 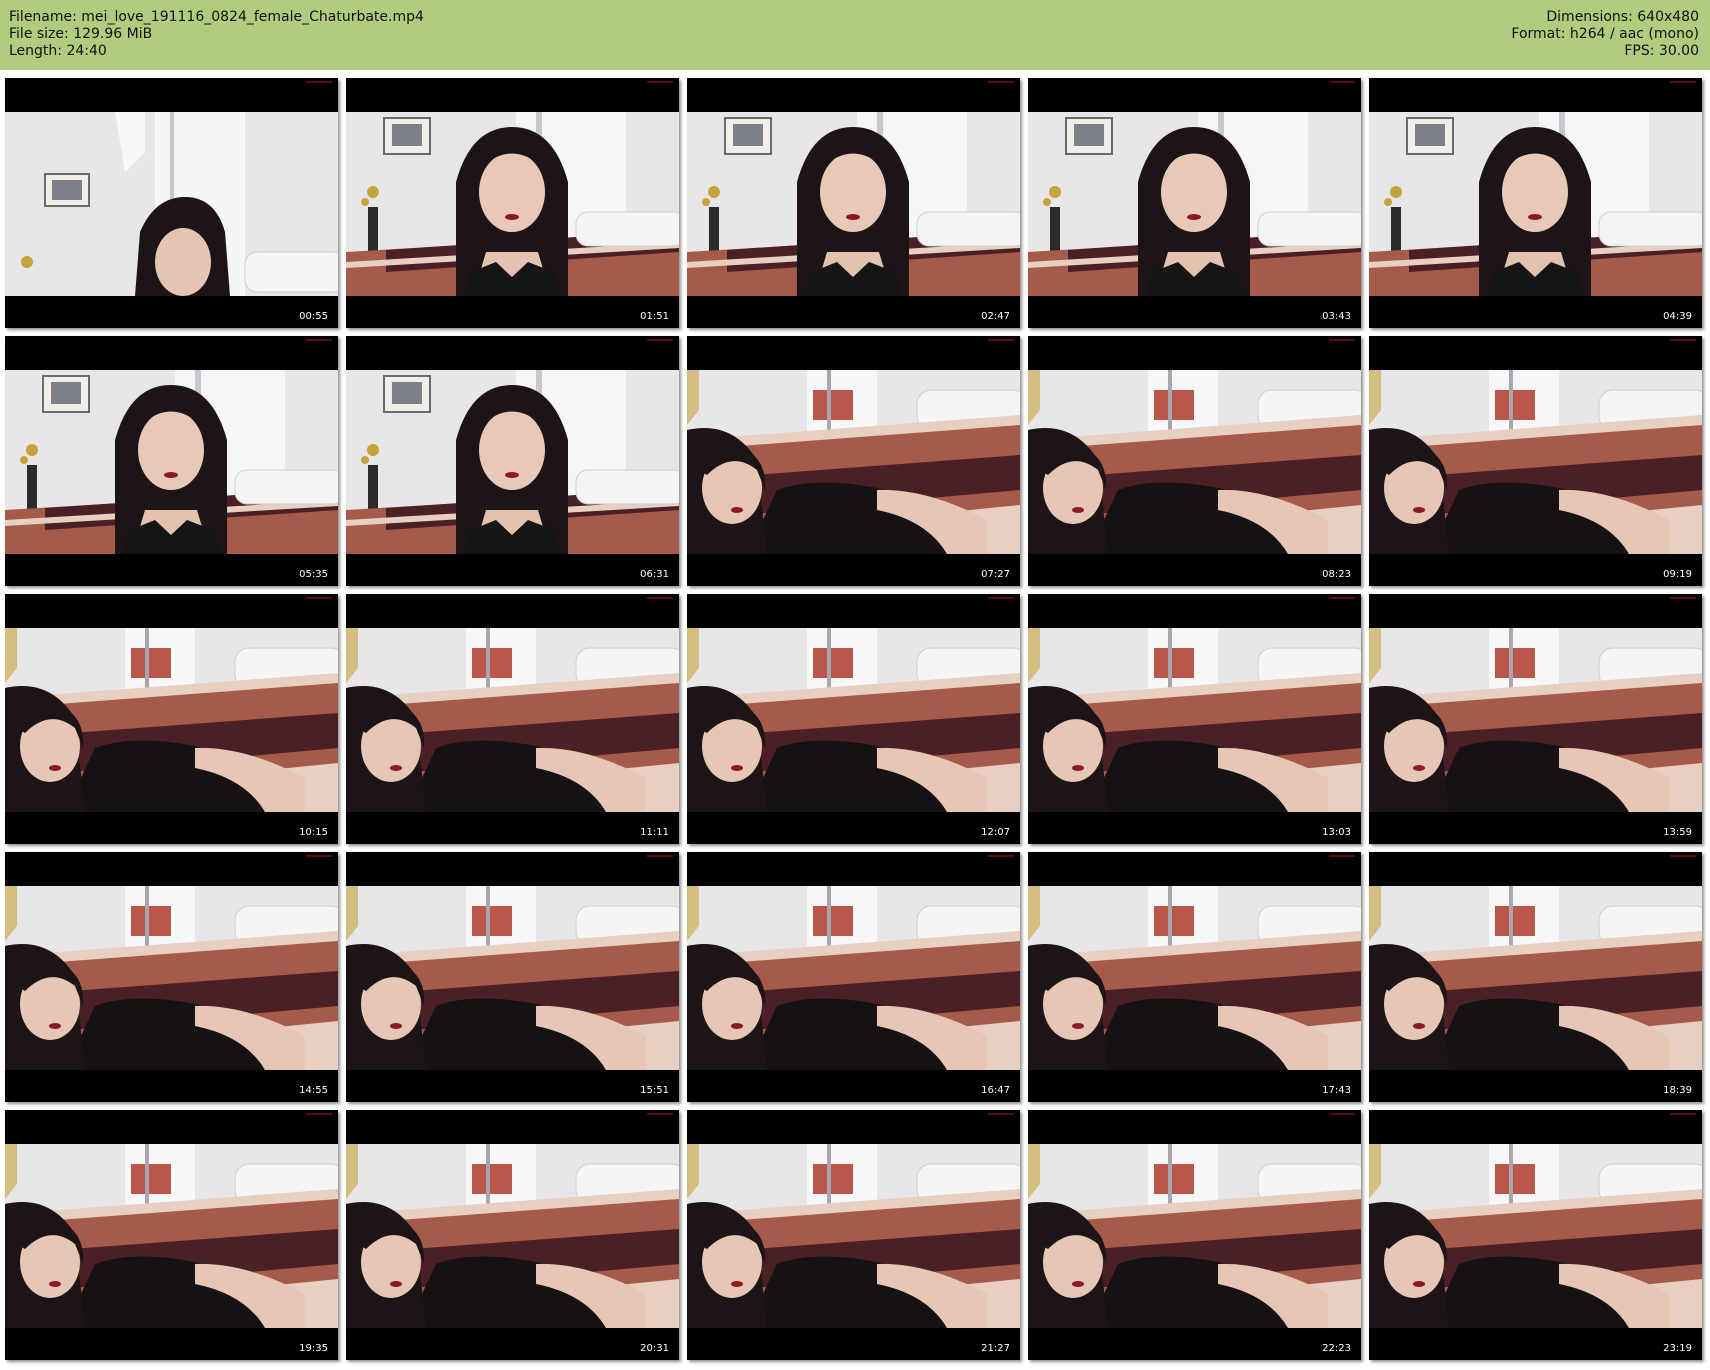 What do you see at coordinates (313, 832) in the screenshot?
I see `timestamp-label: 10:15` at bounding box center [313, 832].